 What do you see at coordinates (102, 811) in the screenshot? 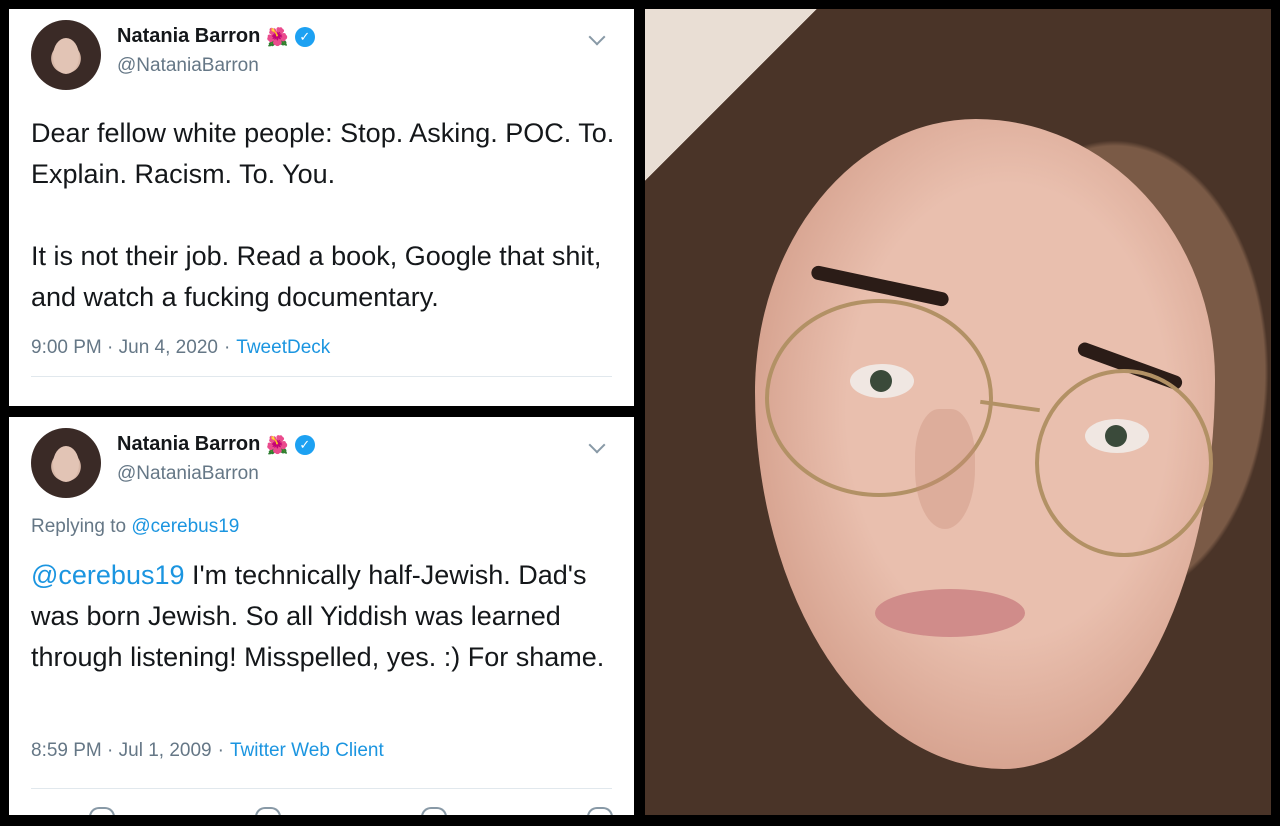
I see `reply-icon` at bounding box center [102, 811].